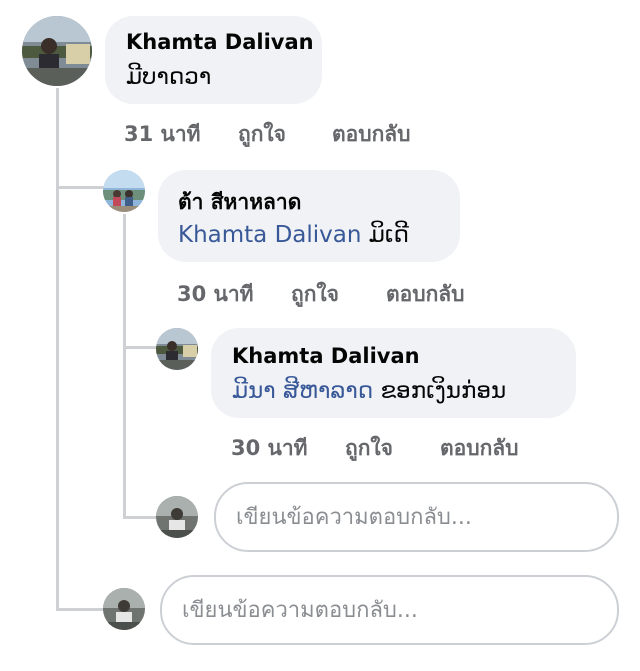  Describe the element at coordinates (443, 391) in the screenshot. I see `comment-text-body: ຂອກເງິນກ່ອນ` at that location.